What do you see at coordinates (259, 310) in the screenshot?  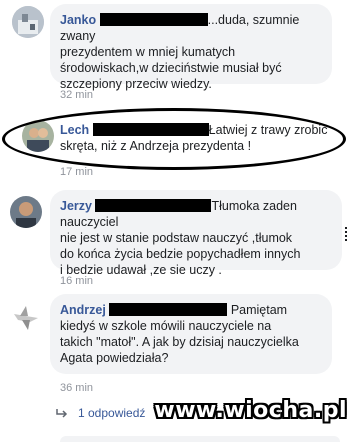 I see `comment-text-start: Pamiętam` at bounding box center [259, 310].